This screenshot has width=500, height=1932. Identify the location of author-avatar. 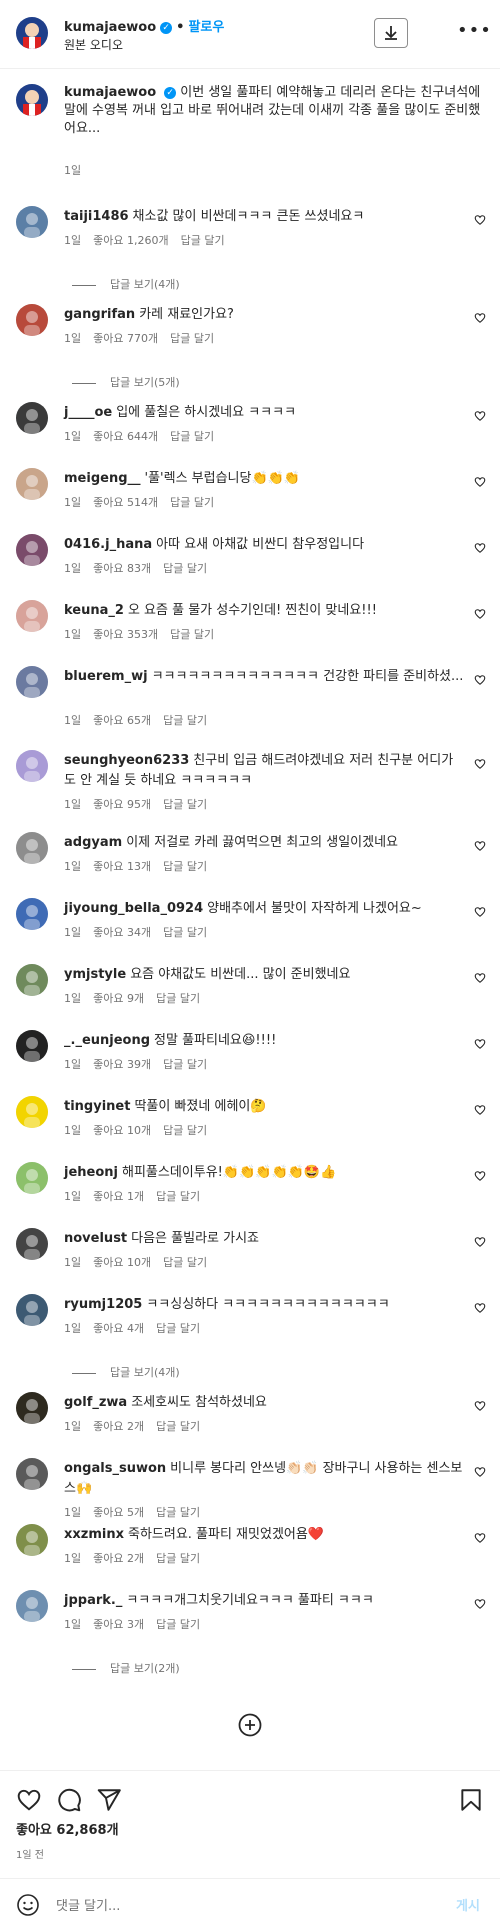
(32, 33).